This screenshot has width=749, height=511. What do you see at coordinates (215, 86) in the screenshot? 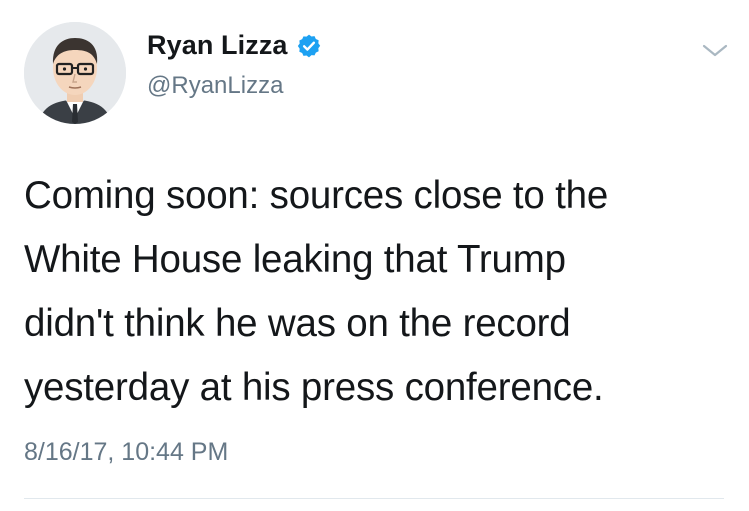
I see `user-handle: @RyanLizza` at bounding box center [215, 86].